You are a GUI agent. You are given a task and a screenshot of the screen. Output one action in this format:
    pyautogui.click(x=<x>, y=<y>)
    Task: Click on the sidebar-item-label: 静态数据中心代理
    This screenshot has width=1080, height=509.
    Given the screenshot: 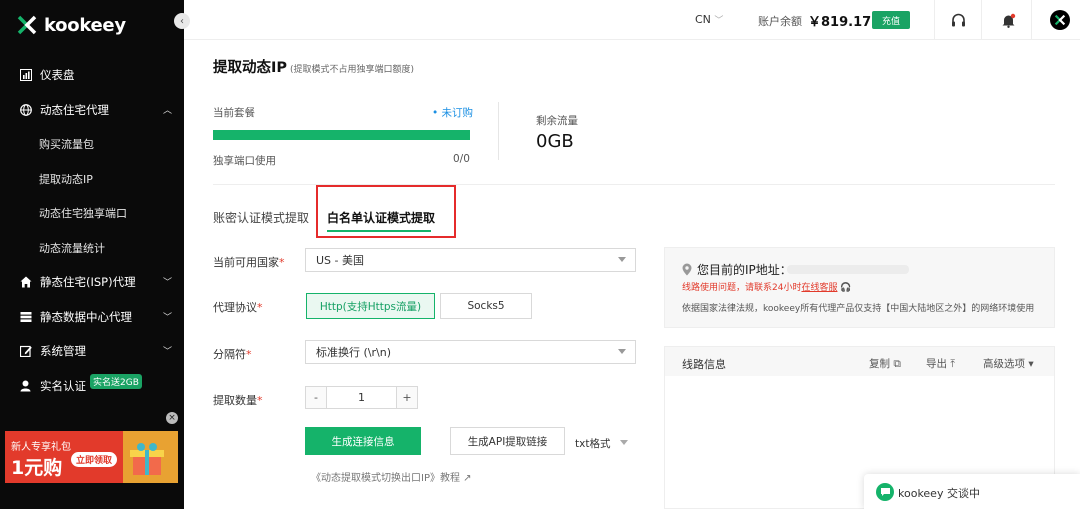 What is the action you would take?
    pyautogui.click(x=86, y=317)
    